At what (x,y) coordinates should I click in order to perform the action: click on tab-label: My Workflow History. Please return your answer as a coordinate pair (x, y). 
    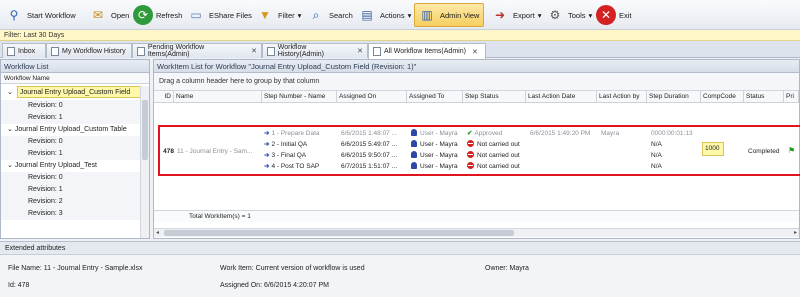
    Looking at the image, I should click on (94, 51).